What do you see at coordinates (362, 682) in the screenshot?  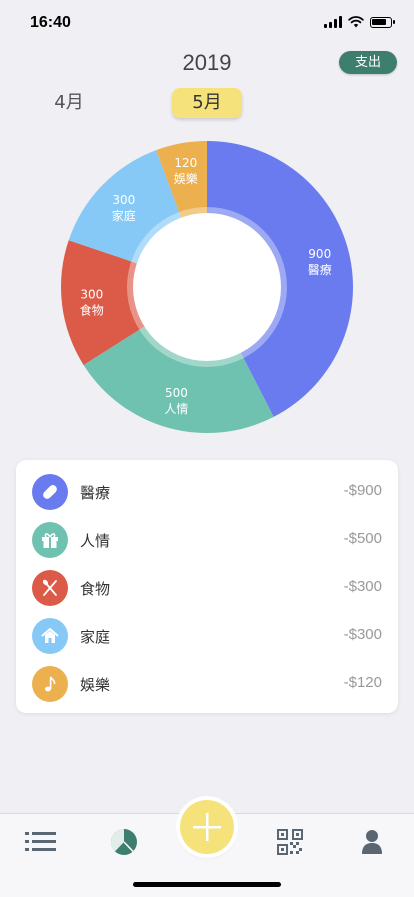 I see `list-item-amount: -$120` at bounding box center [362, 682].